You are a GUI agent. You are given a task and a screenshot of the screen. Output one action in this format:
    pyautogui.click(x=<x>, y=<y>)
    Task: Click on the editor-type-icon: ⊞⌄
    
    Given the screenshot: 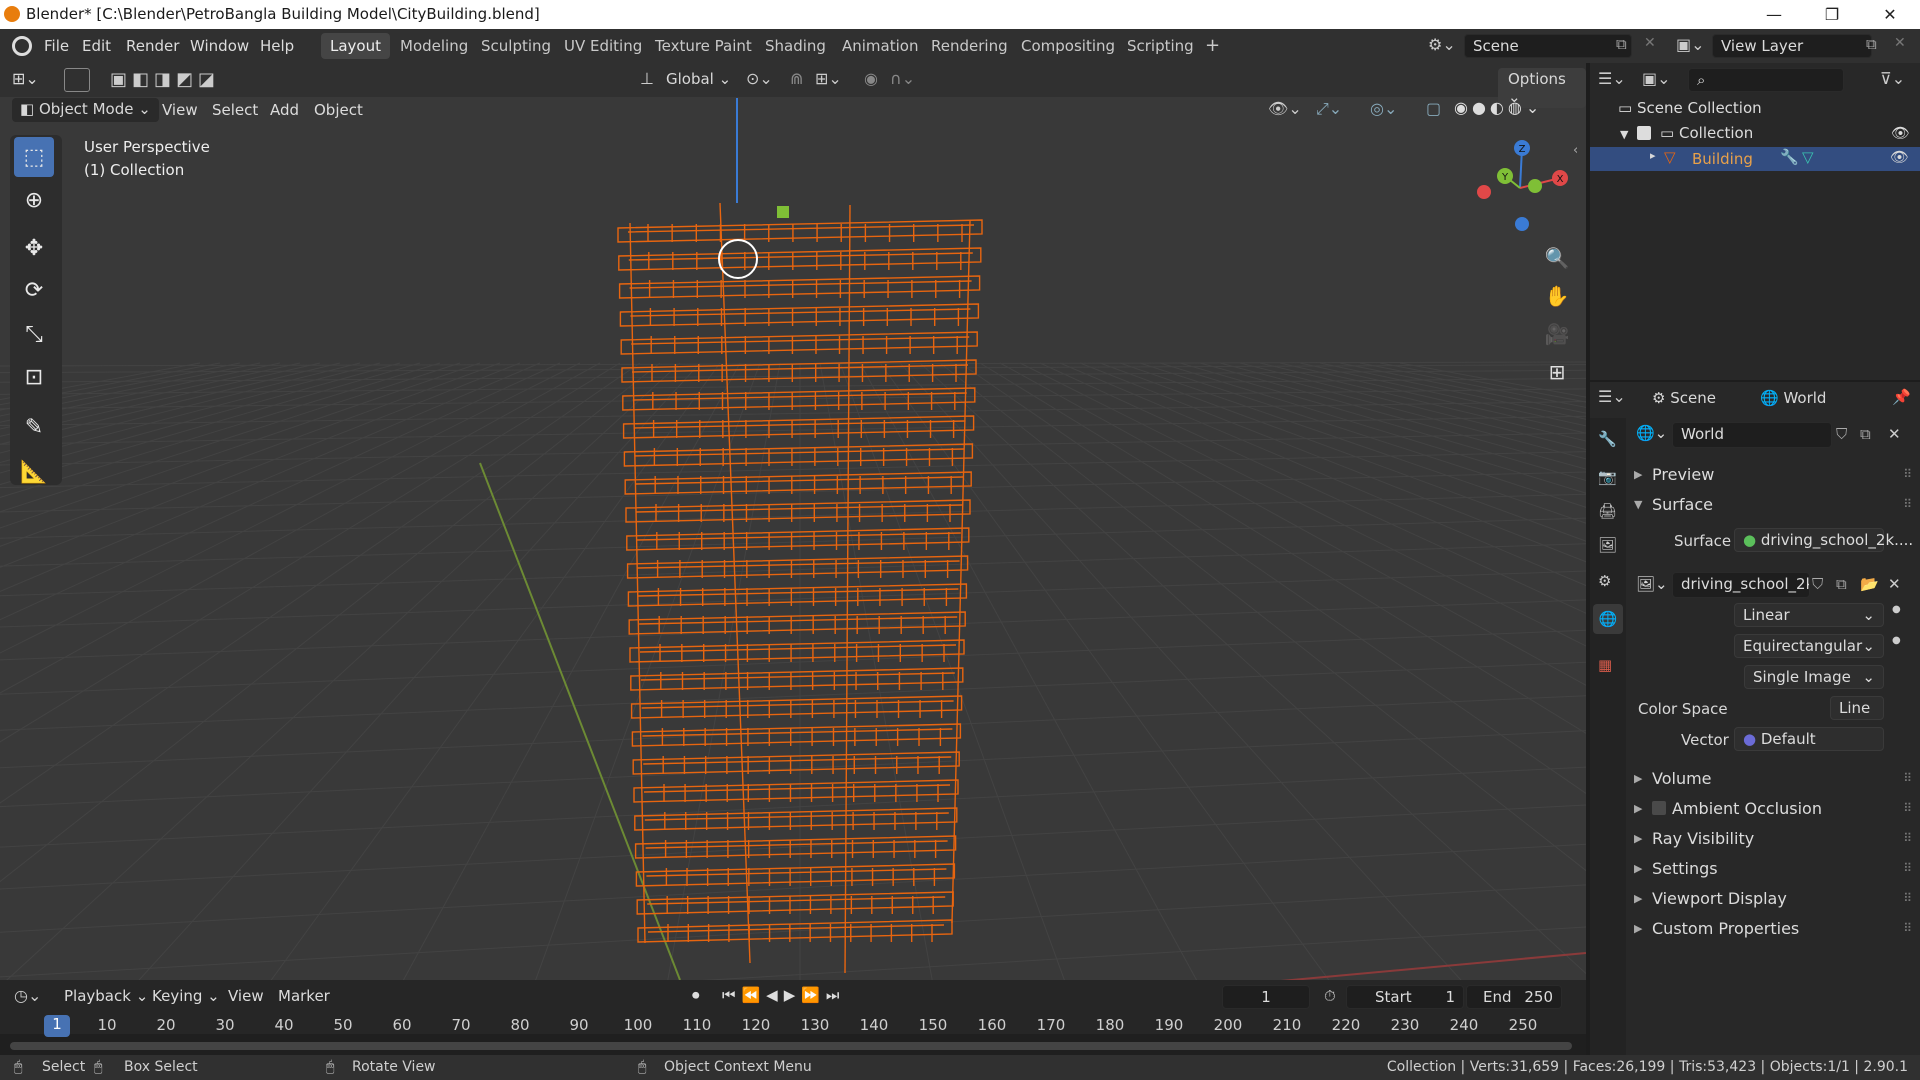 What is the action you would take?
    pyautogui.click(x=25, y=78)
    